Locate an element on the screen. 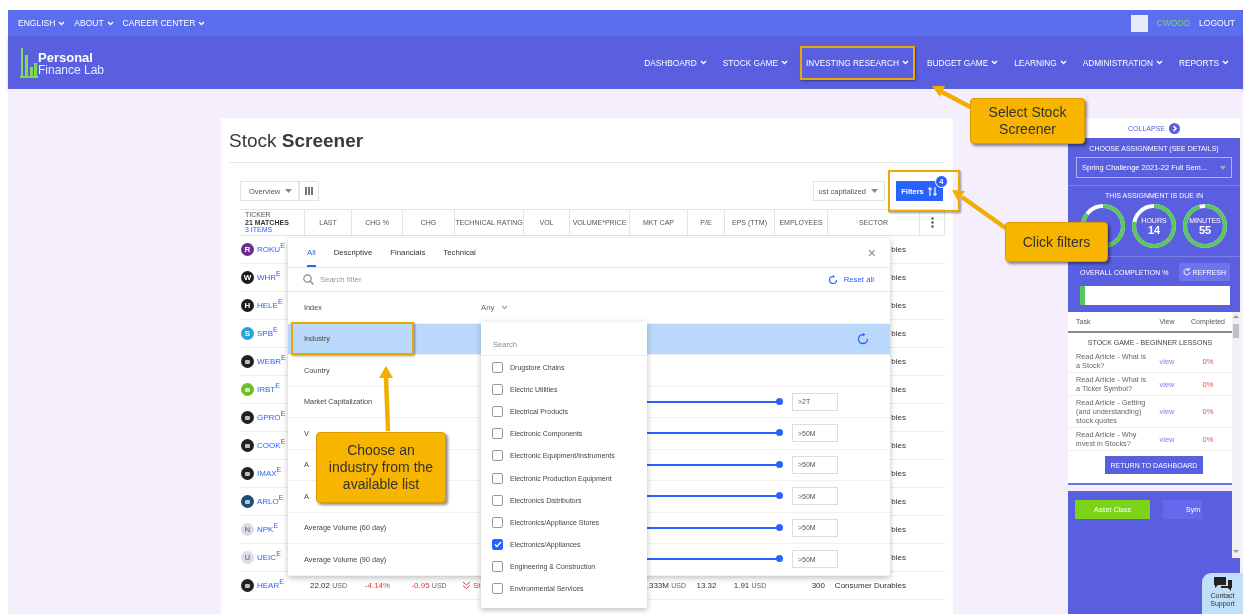 The image size is (1248, 614). page-title: Stock Screener is located at coordinates (587, 146).